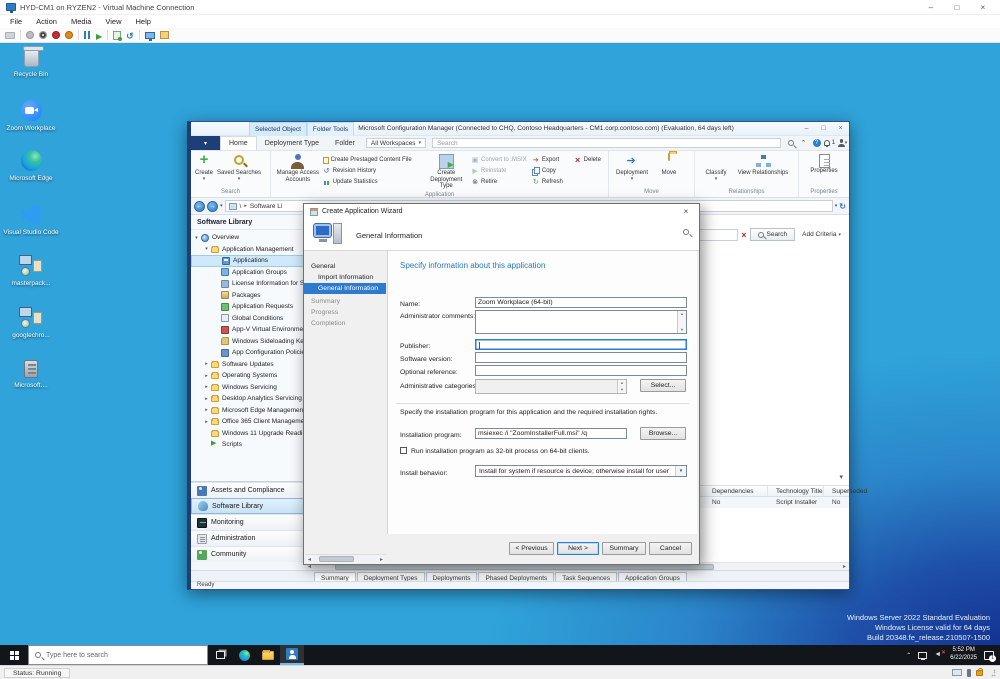  I want to click on revert-icon, so click(130, 35).